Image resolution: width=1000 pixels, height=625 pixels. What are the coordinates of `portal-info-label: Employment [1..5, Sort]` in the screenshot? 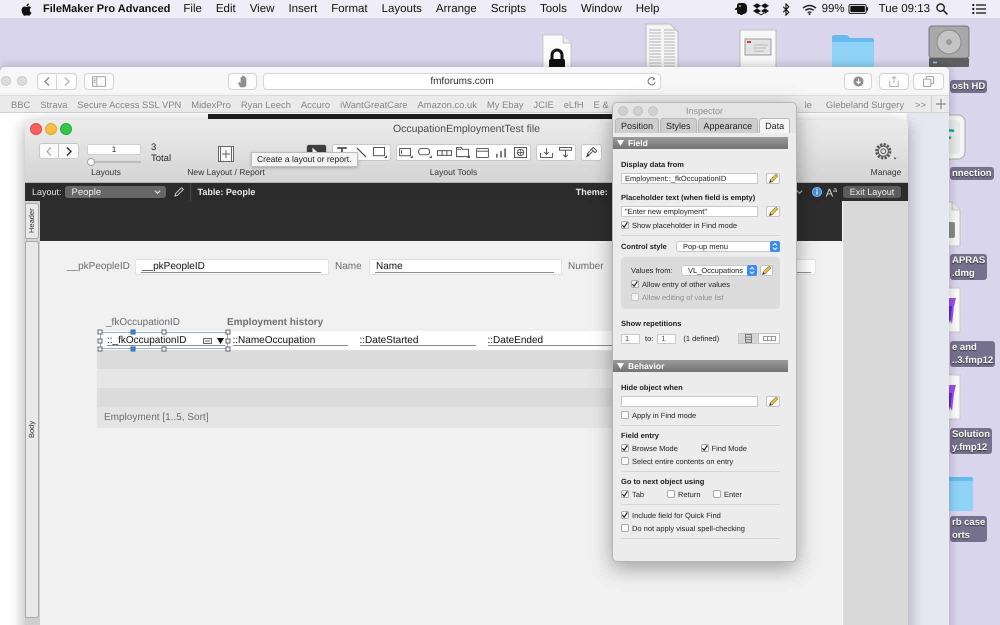 It's located at (156, 417).